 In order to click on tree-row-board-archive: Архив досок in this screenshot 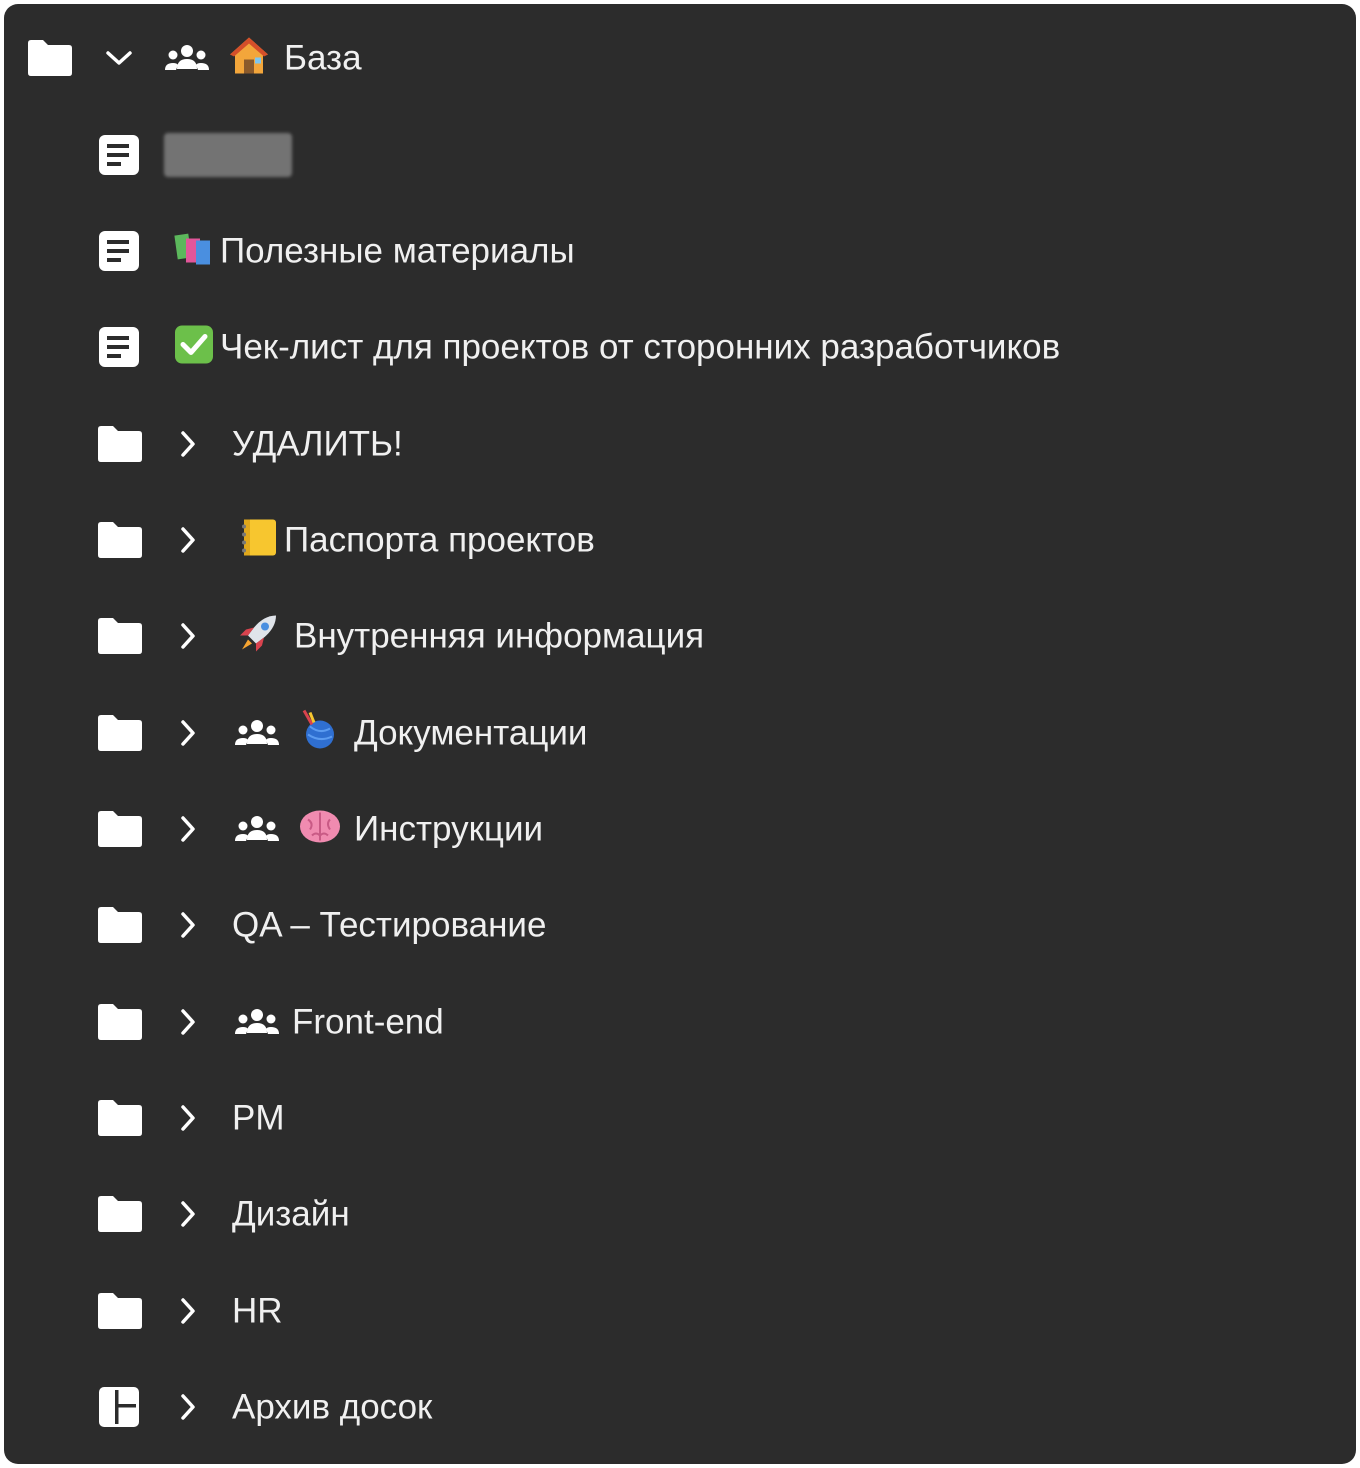, I will do `click(680, 1407)`.